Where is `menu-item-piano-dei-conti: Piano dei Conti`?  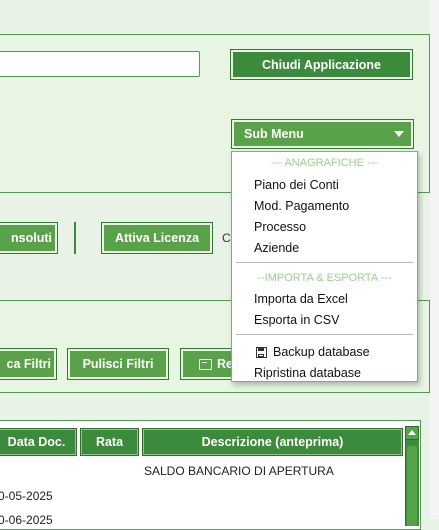
menu-item-piano-dei-conti: Piano dei Conti is located at coordinates (296, 185).